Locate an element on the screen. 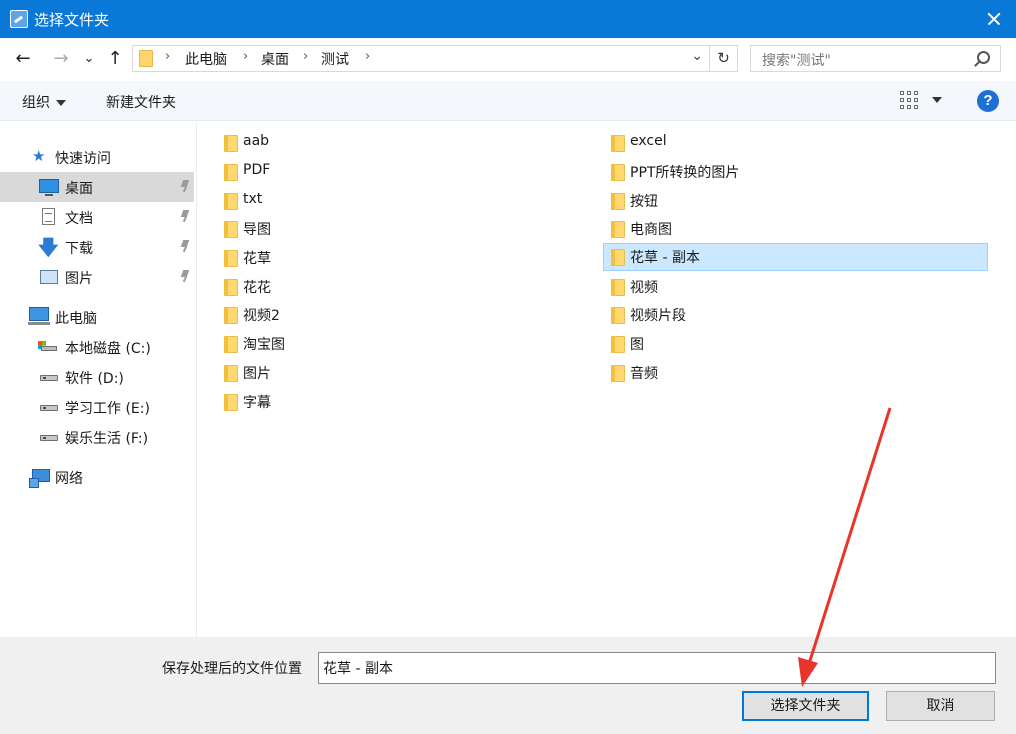 This screenshot has height=734, width=1016. desktop-icon is located at coordinates (49, 187).